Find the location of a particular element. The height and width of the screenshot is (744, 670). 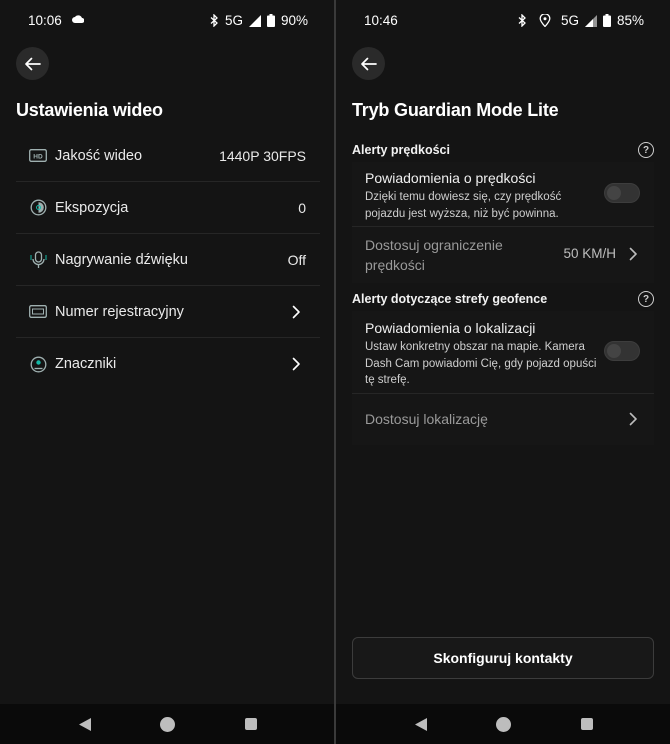

svg-text: HD is located at coordinates (38, 156).